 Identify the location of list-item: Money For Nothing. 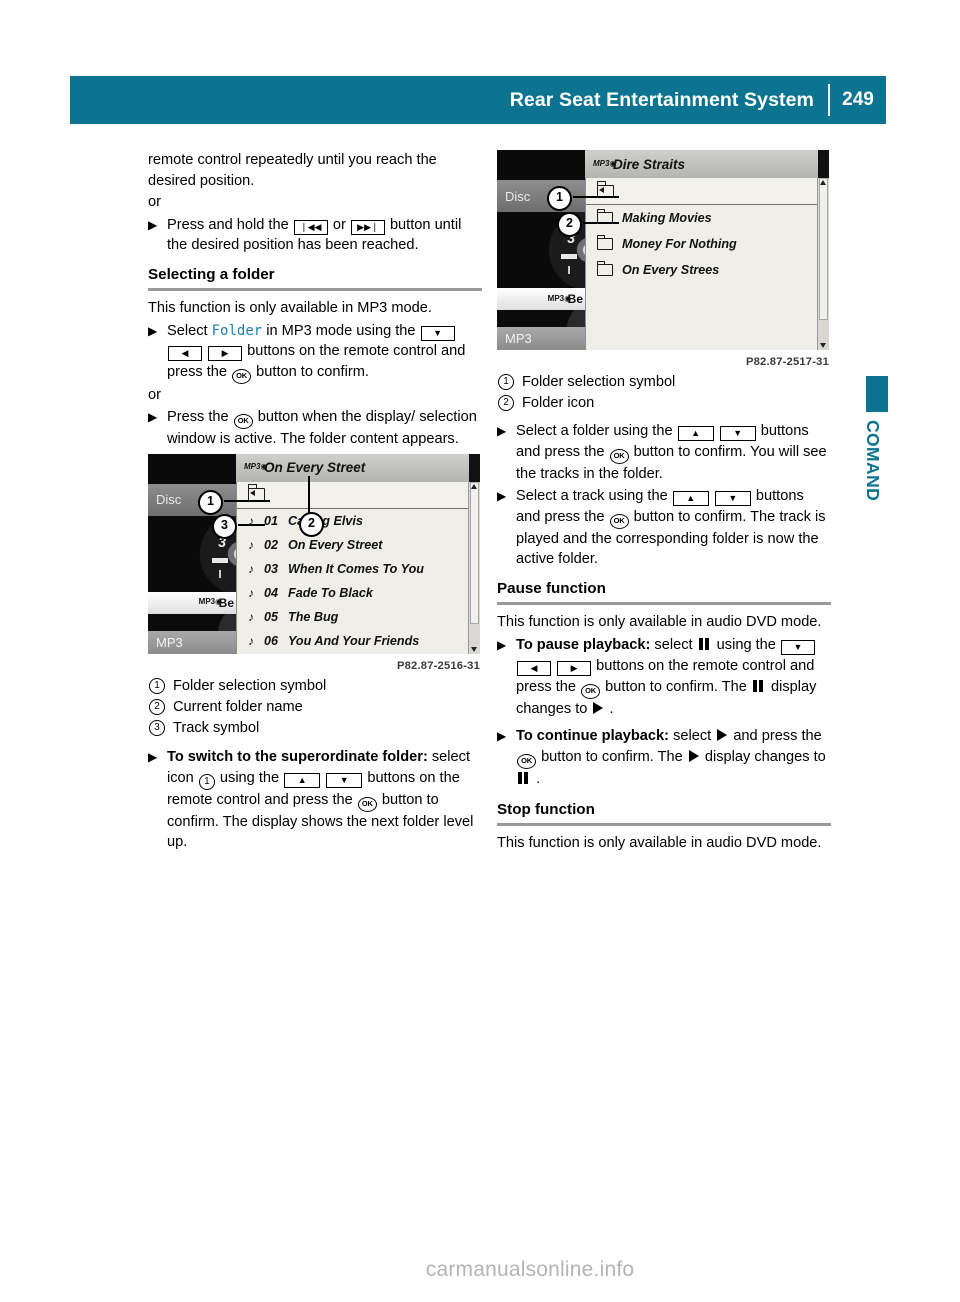
(707, 244).